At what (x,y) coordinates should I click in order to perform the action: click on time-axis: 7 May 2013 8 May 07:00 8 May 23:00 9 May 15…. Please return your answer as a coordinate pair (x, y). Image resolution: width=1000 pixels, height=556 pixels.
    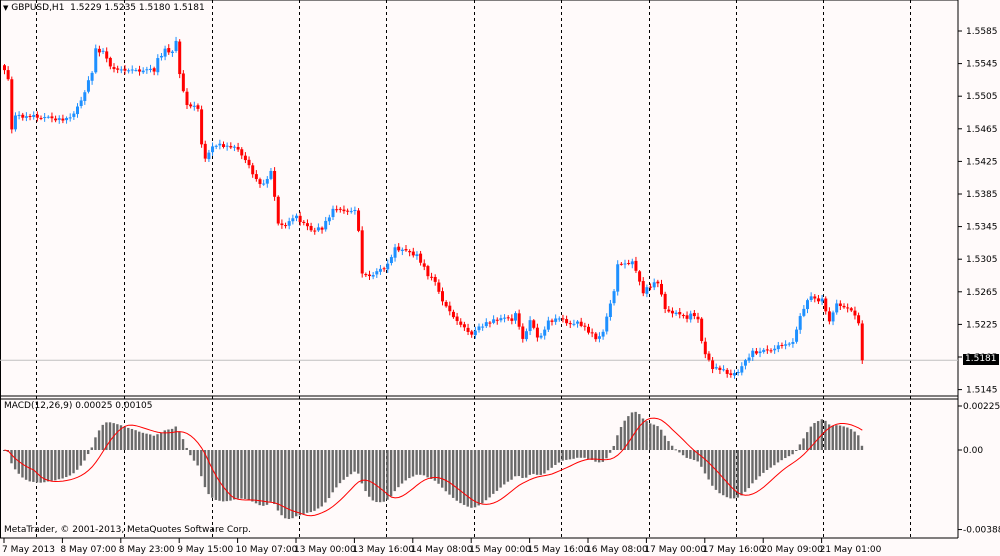
    Looking at the image, I should click on (442, 546).